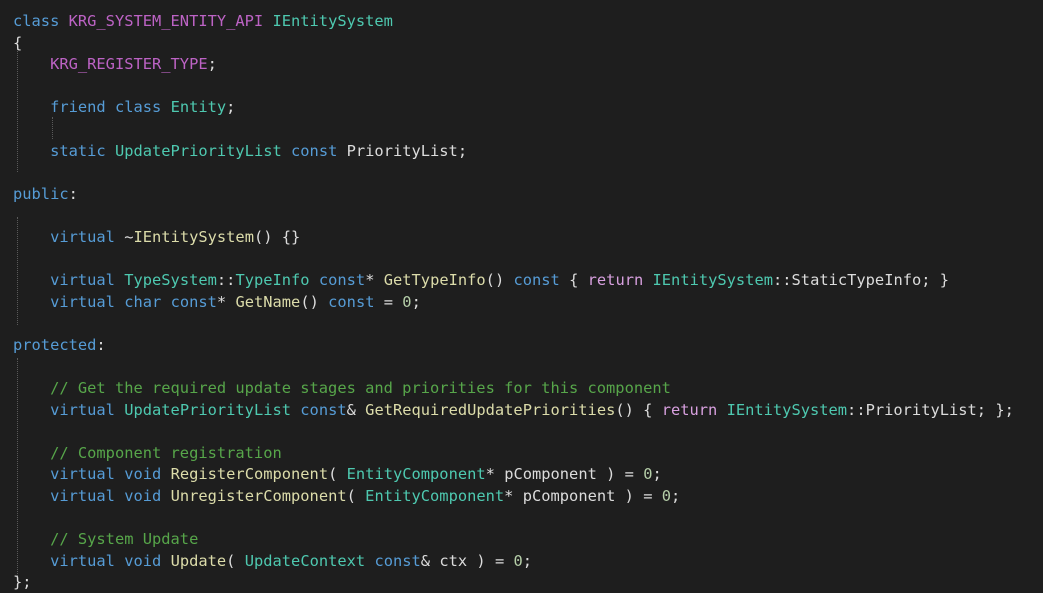 The image size is (1043, 593). Describe the element at coordinates (513, 195) in the screenshot. I see `code-line: public:` at that location.